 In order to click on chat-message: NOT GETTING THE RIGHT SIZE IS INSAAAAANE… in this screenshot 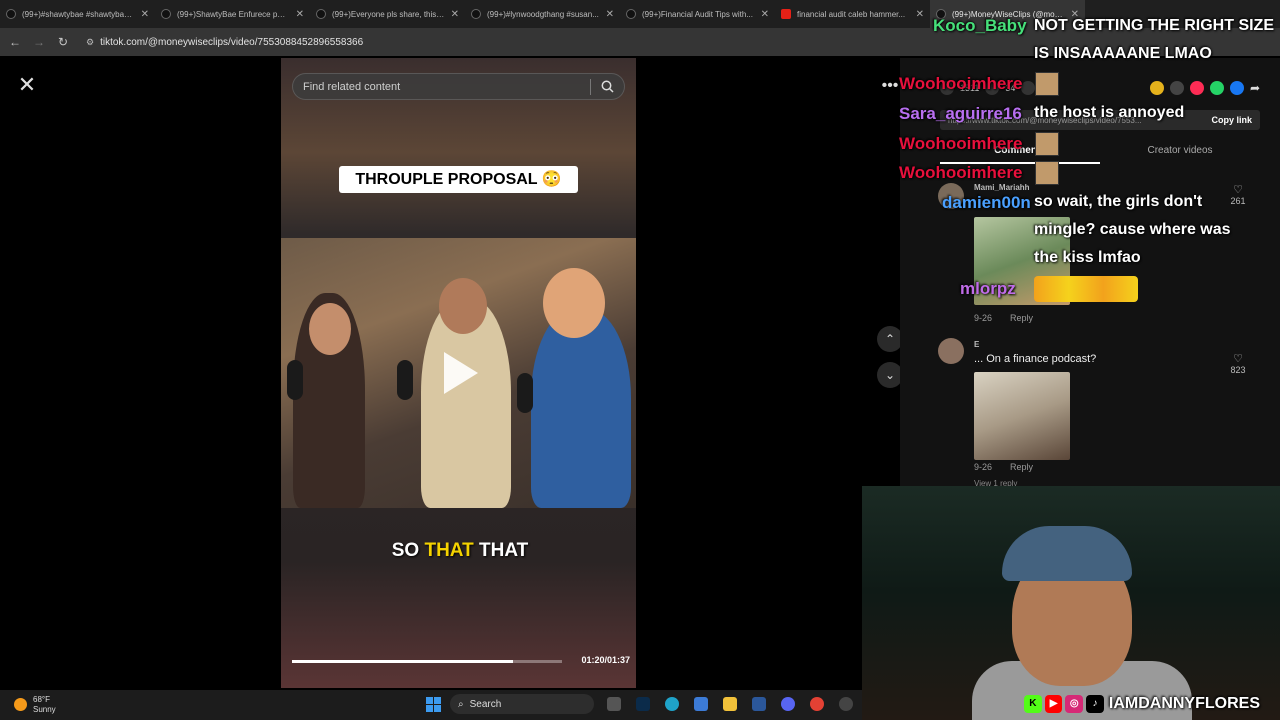, I will do `click(1154, 39)`.